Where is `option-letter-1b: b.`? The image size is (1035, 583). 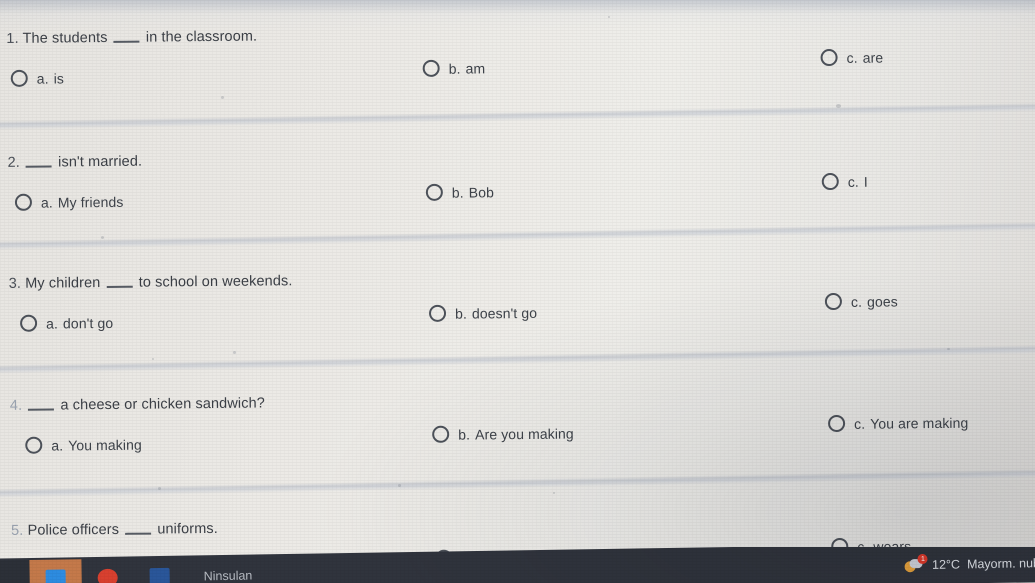
option-letter-1b: b. is located at coordinates (454, 68).